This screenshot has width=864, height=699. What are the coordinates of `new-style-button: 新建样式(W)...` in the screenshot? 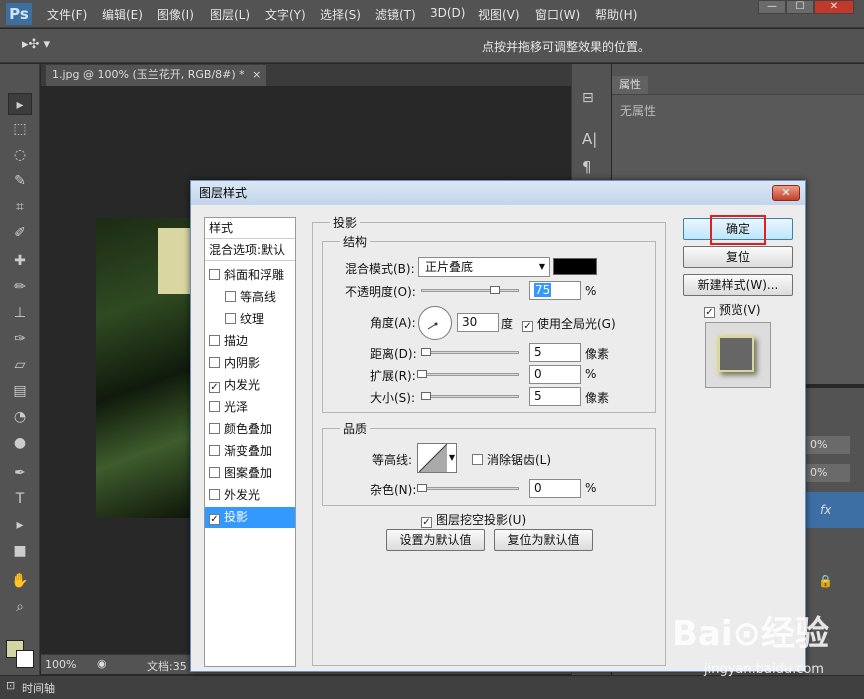 It's located at (738, 285).